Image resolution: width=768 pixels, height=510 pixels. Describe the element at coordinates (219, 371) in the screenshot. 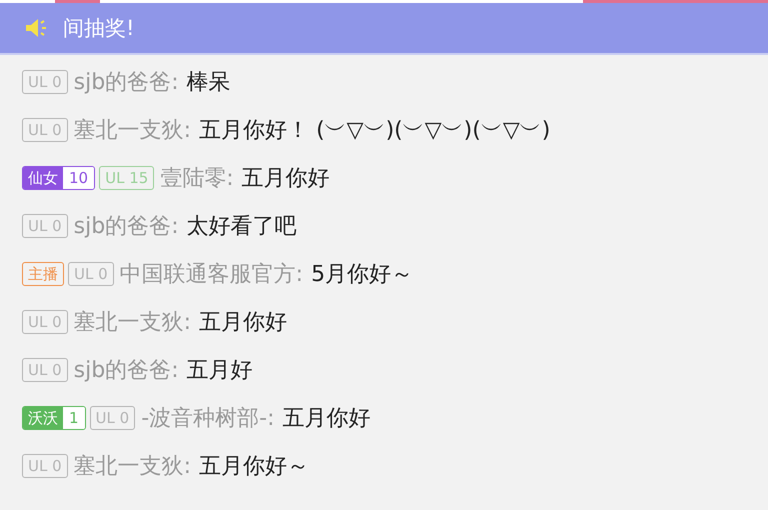

I see `chat-message: 五月好` at that location.